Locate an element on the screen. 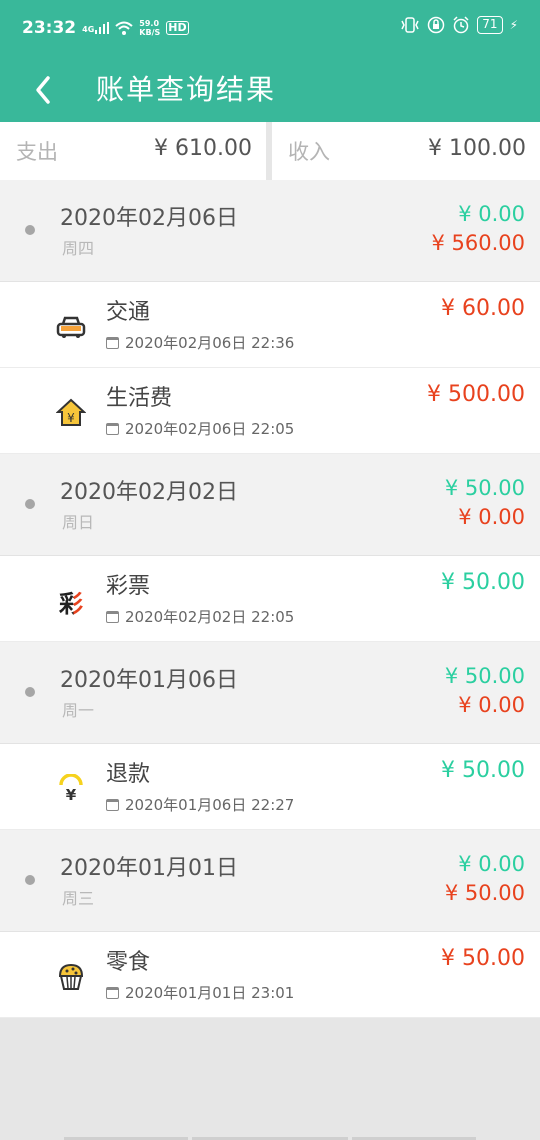 The height and width of the screenshot is (1140, 540). item-category: 交通 is located at coordinates (128, 312).